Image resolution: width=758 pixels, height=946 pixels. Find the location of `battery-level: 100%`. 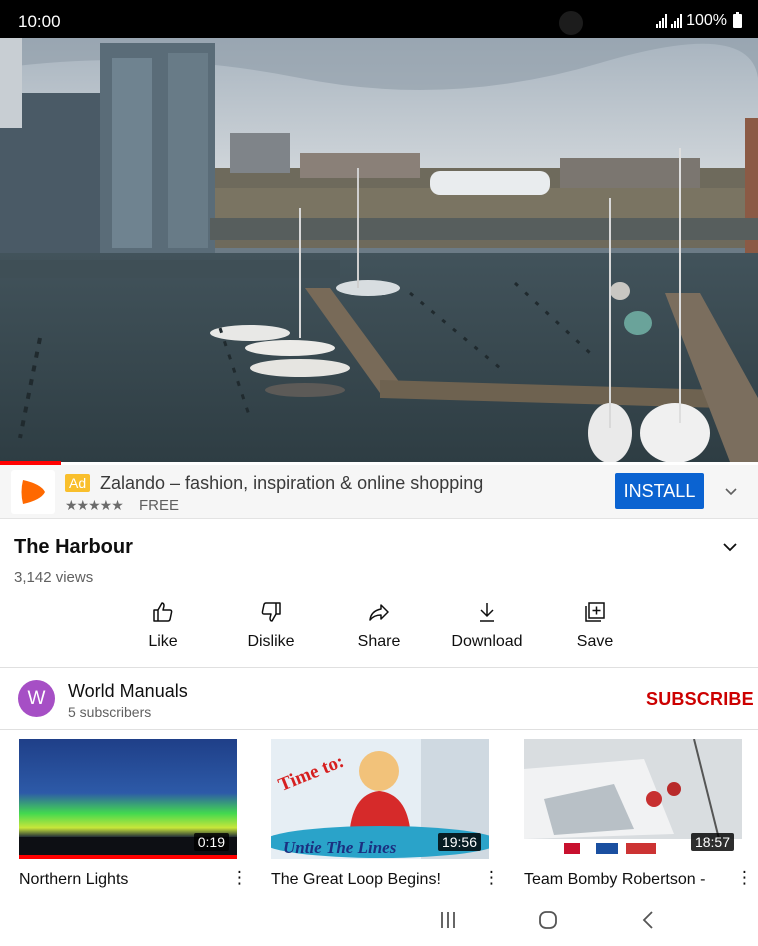

battery-level: 100% is located at coordinates (706, 20).